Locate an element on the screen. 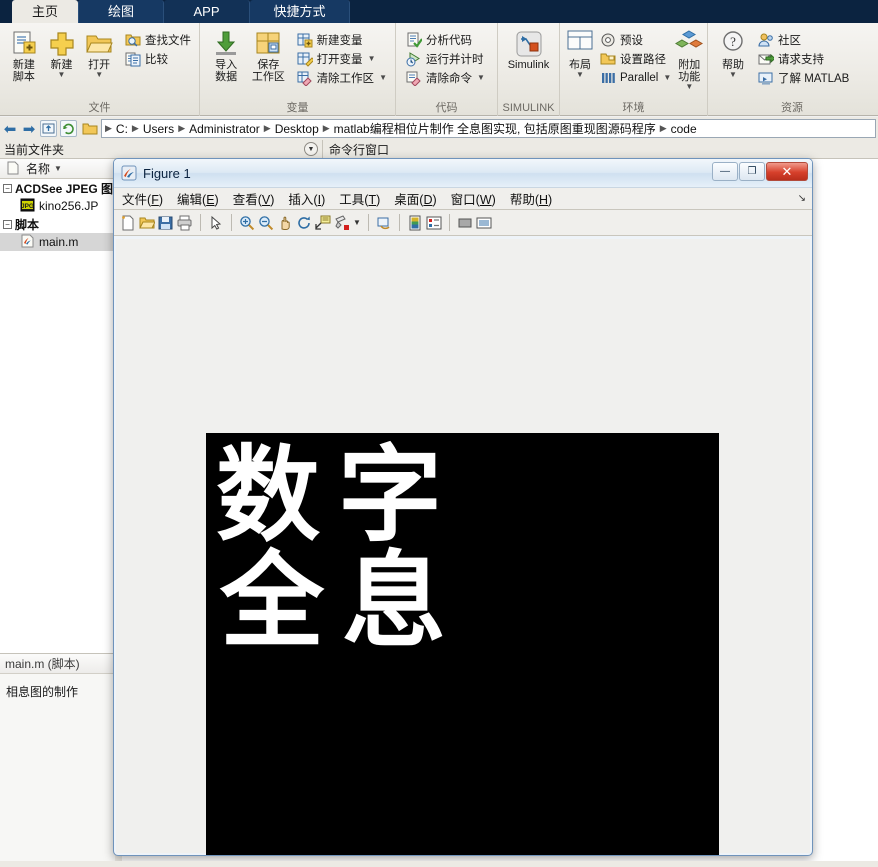  open-file-icon is located at coordinates (147, 223).